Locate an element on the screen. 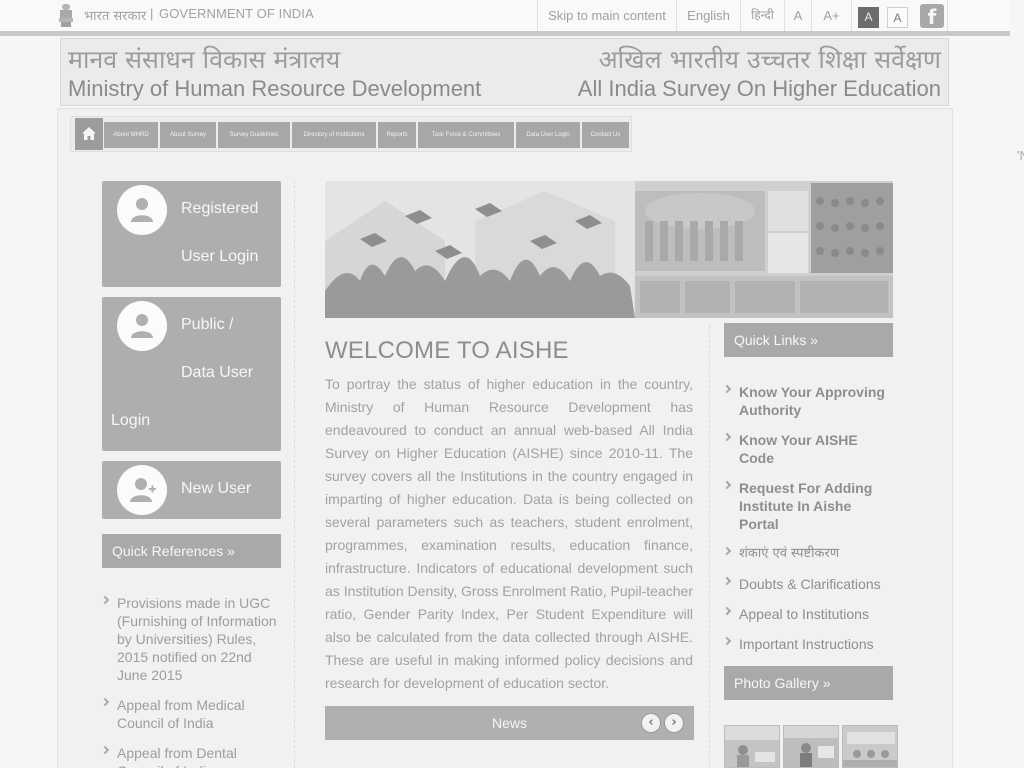 This screenshot has height=768, width=1024. nav-about-survey: About Survey is located at coordinates (188, 135).